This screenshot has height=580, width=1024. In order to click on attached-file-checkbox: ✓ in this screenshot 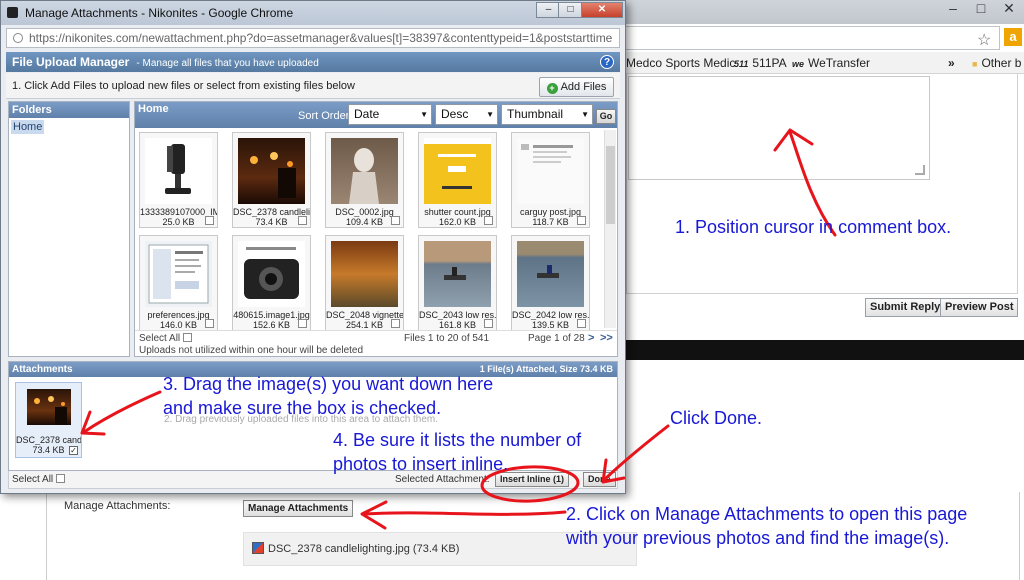, I will do `click(73, 450)`.